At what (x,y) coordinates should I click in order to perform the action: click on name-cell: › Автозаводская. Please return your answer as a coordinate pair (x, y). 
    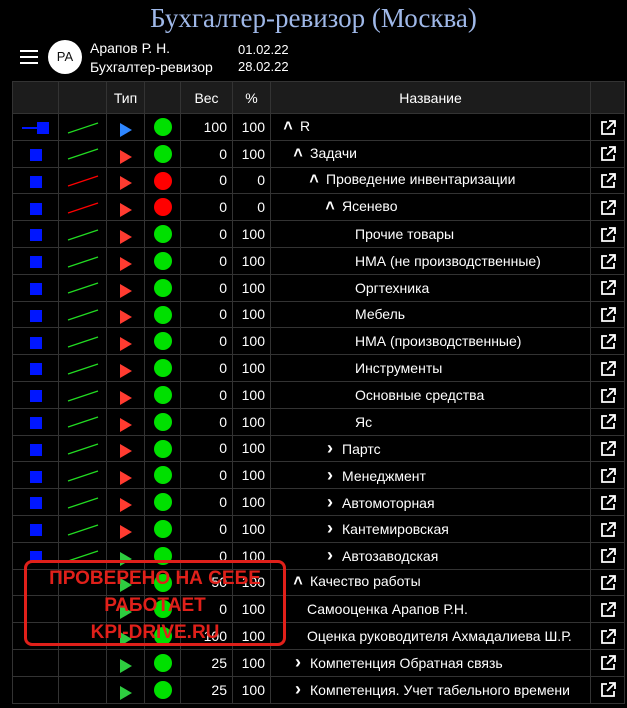
    Looking at the image, I should click on (430, 555).